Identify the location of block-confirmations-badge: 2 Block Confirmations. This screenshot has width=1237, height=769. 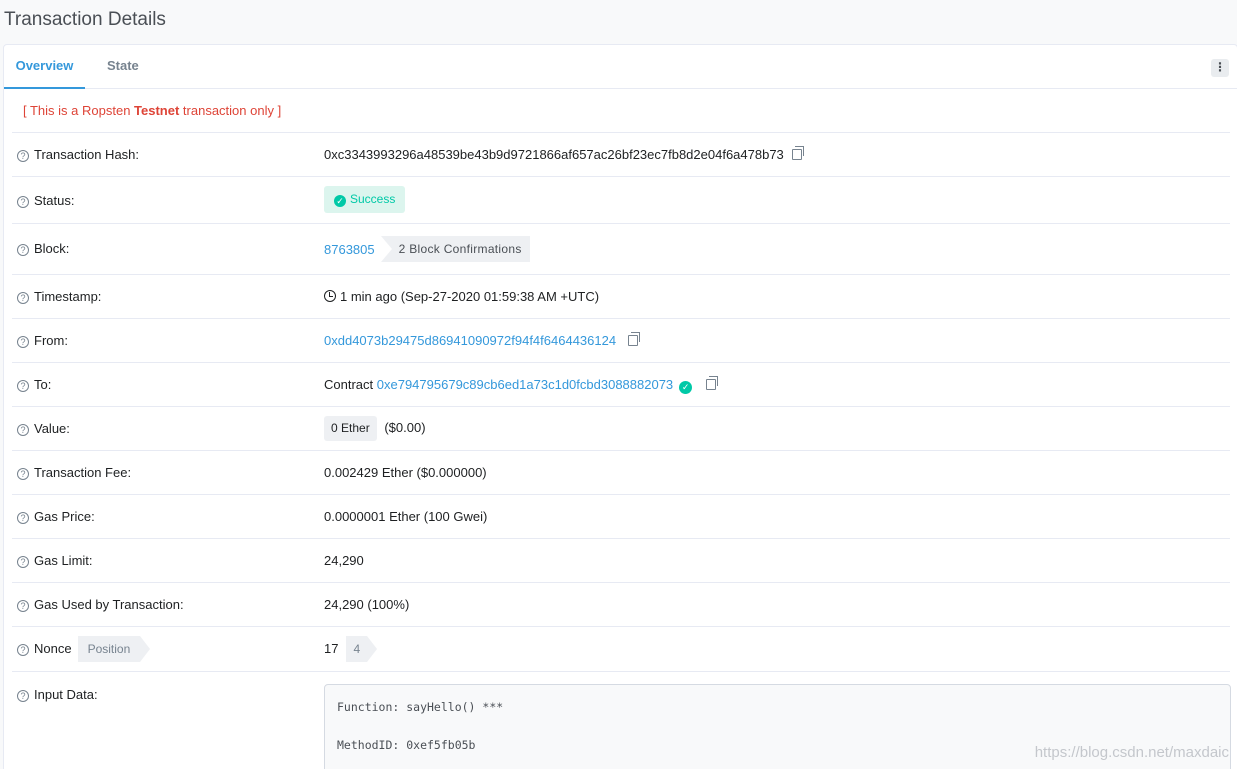
(455, 249).